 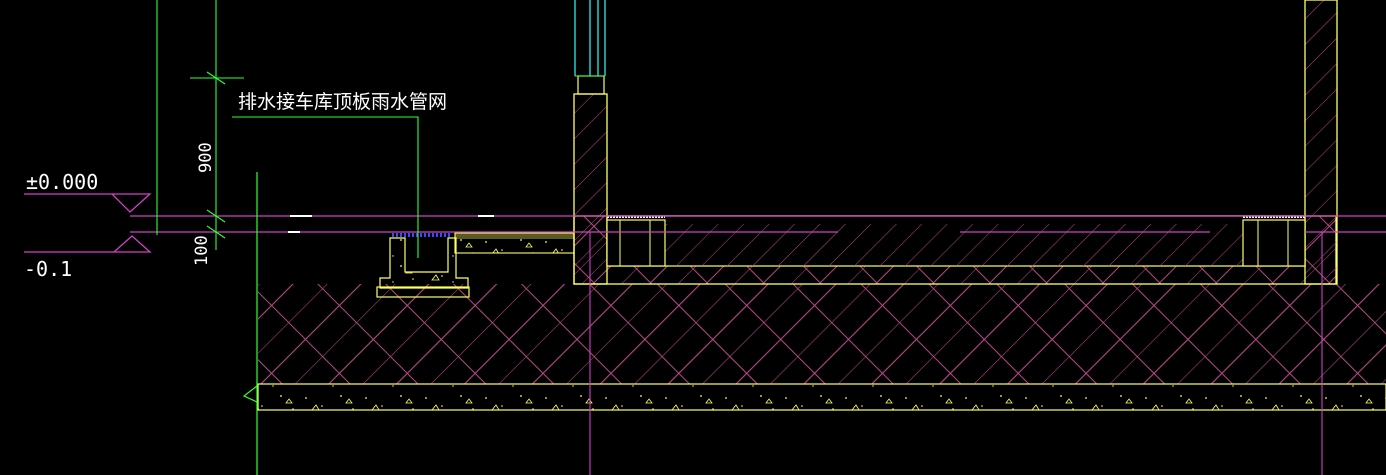 What do you see at coordinates (342, 102) in the screenshot?
I see `note-label: 排水接车库顶板雨水管网` at bounding box center [342, 102].